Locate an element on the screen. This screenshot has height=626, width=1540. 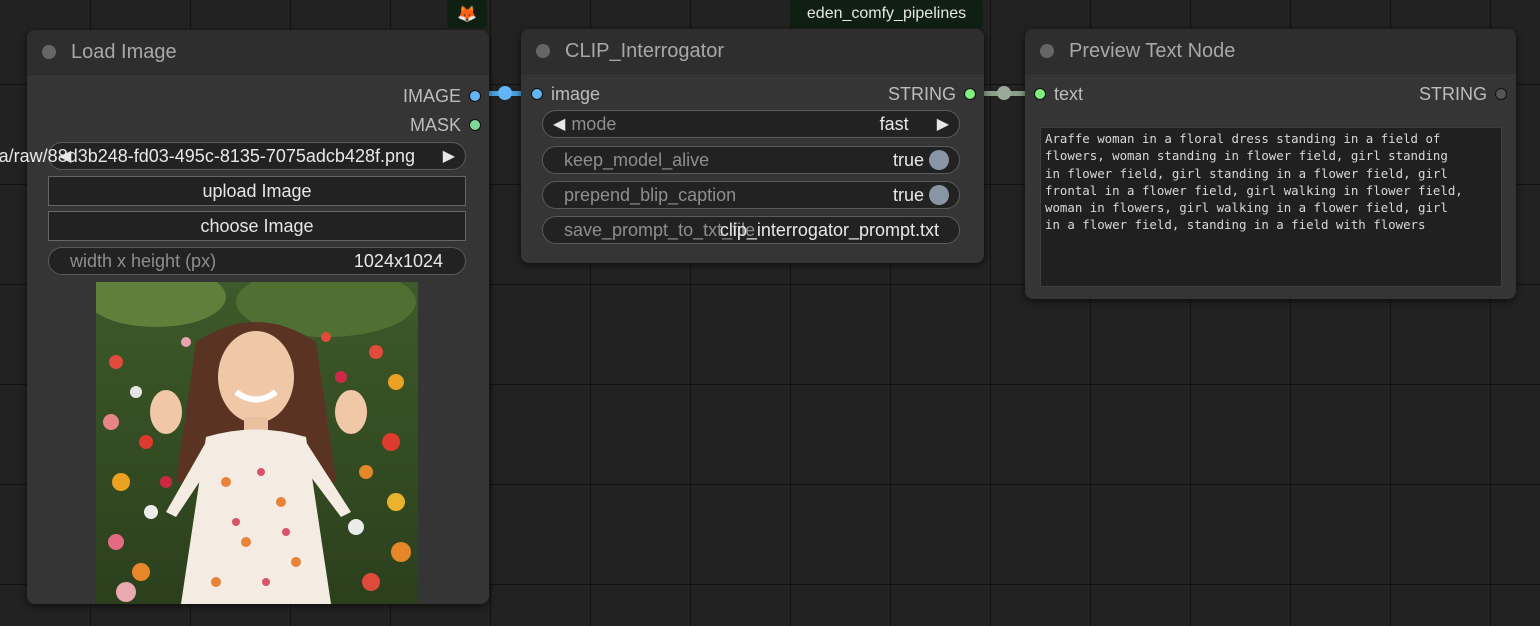
mode-value: fast is located at coordinates (894, 123).